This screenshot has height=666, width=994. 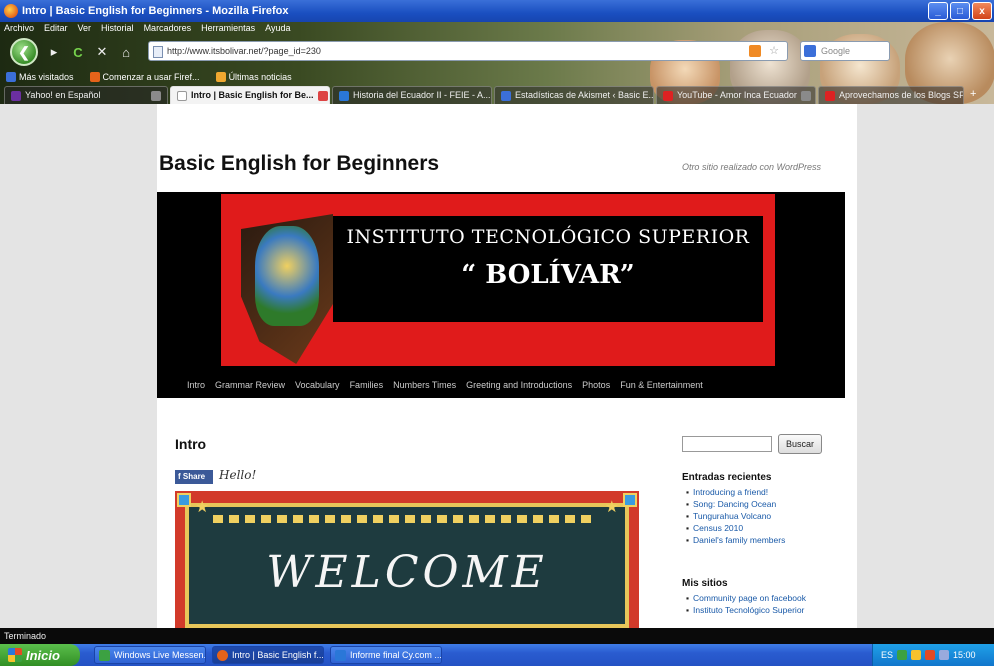 I want to click on bookmark-icon, so click(x=11, y=77).